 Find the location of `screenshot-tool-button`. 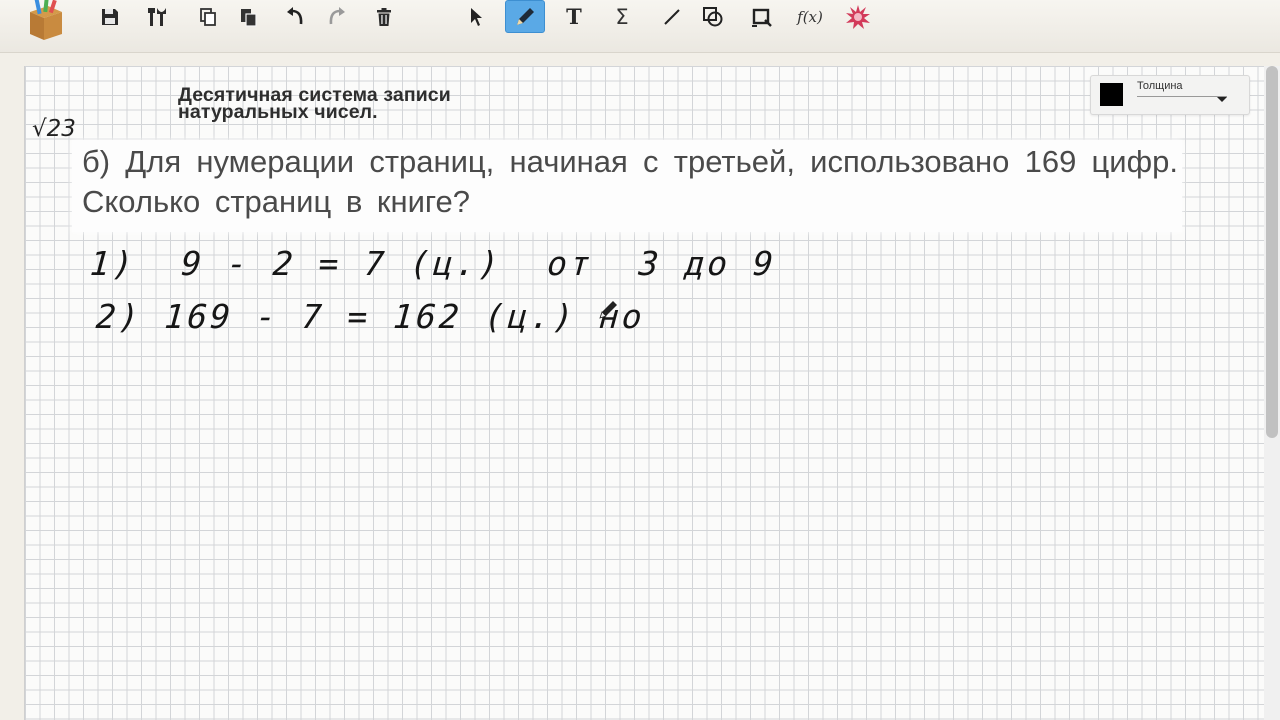

screenshot-tool-button is located at coordinates (762, 16).